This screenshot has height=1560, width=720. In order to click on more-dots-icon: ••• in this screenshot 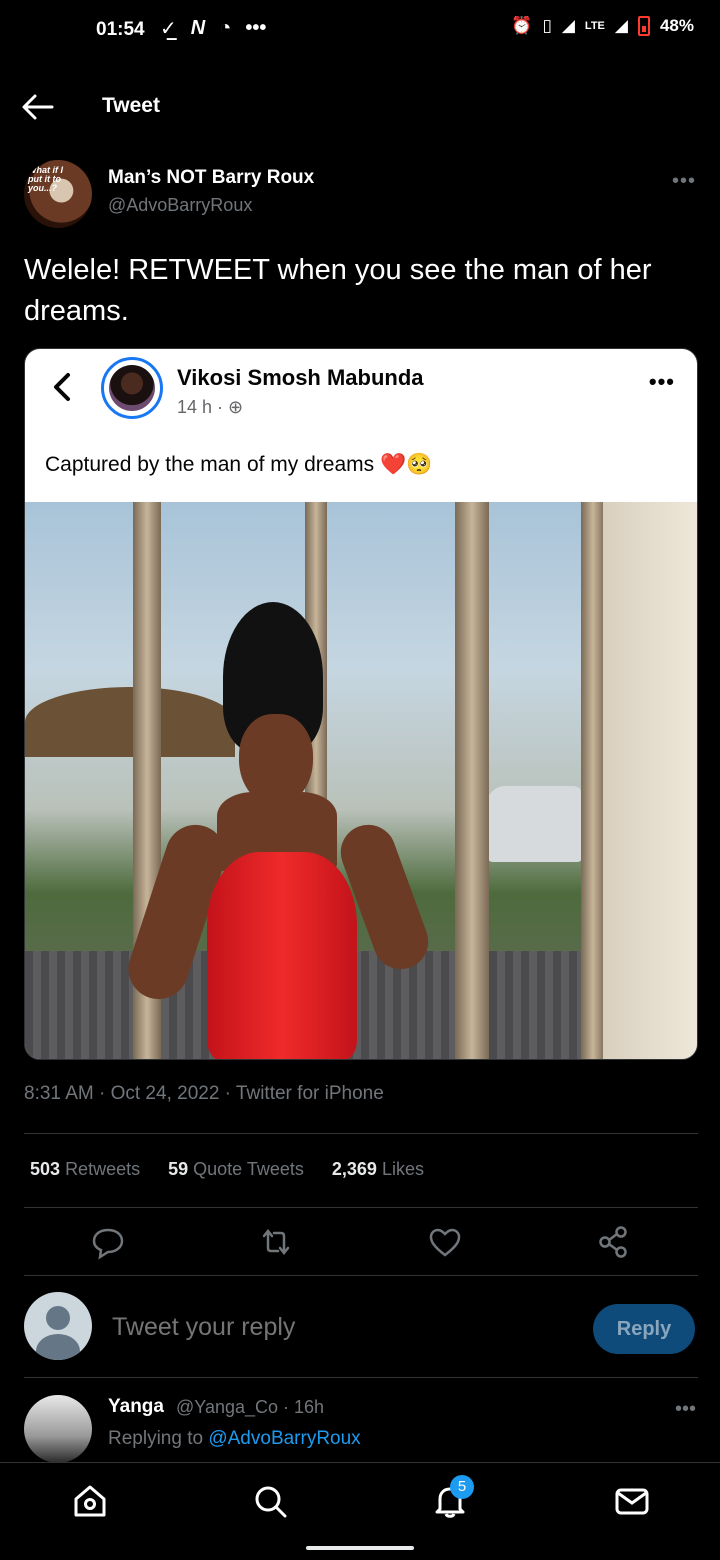, I will do `click(256, 28)`.